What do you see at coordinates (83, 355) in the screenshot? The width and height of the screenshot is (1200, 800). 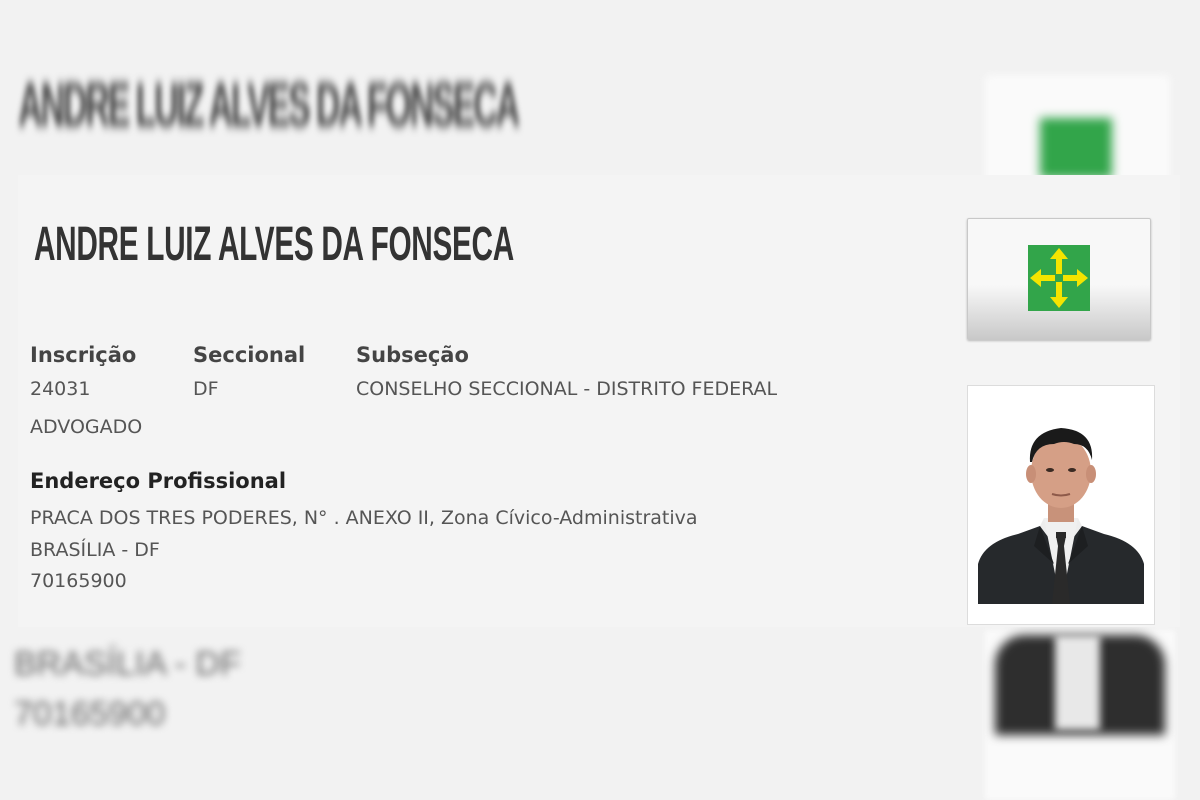 I see `inscricao-label: Inscrição` at bounding box center [83, 355].